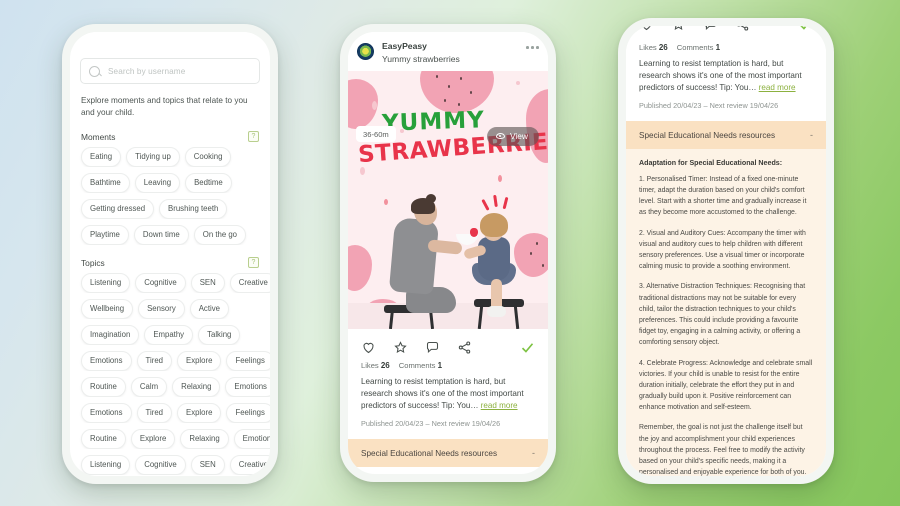 This screenshot has width=900, height=506. Describe the element at coordinates (105, 235) in the screenshot. I see `chip-playtime: Playtime` at that location.